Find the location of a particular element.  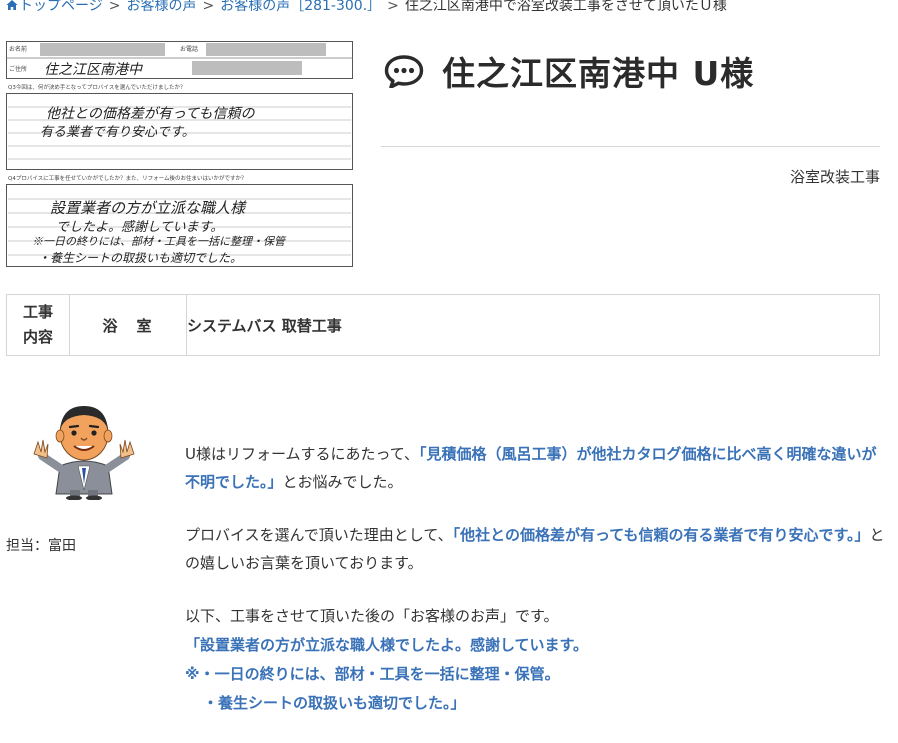

title-divider is located at coordinates (630, 146).